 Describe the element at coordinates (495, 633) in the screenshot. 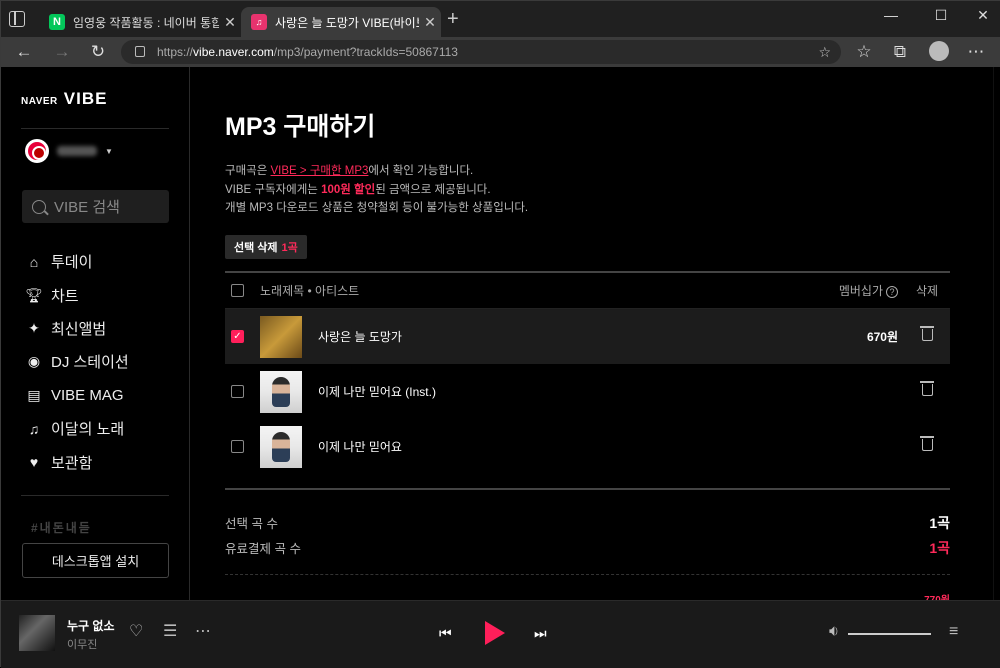

I see `play-icon` at that location.